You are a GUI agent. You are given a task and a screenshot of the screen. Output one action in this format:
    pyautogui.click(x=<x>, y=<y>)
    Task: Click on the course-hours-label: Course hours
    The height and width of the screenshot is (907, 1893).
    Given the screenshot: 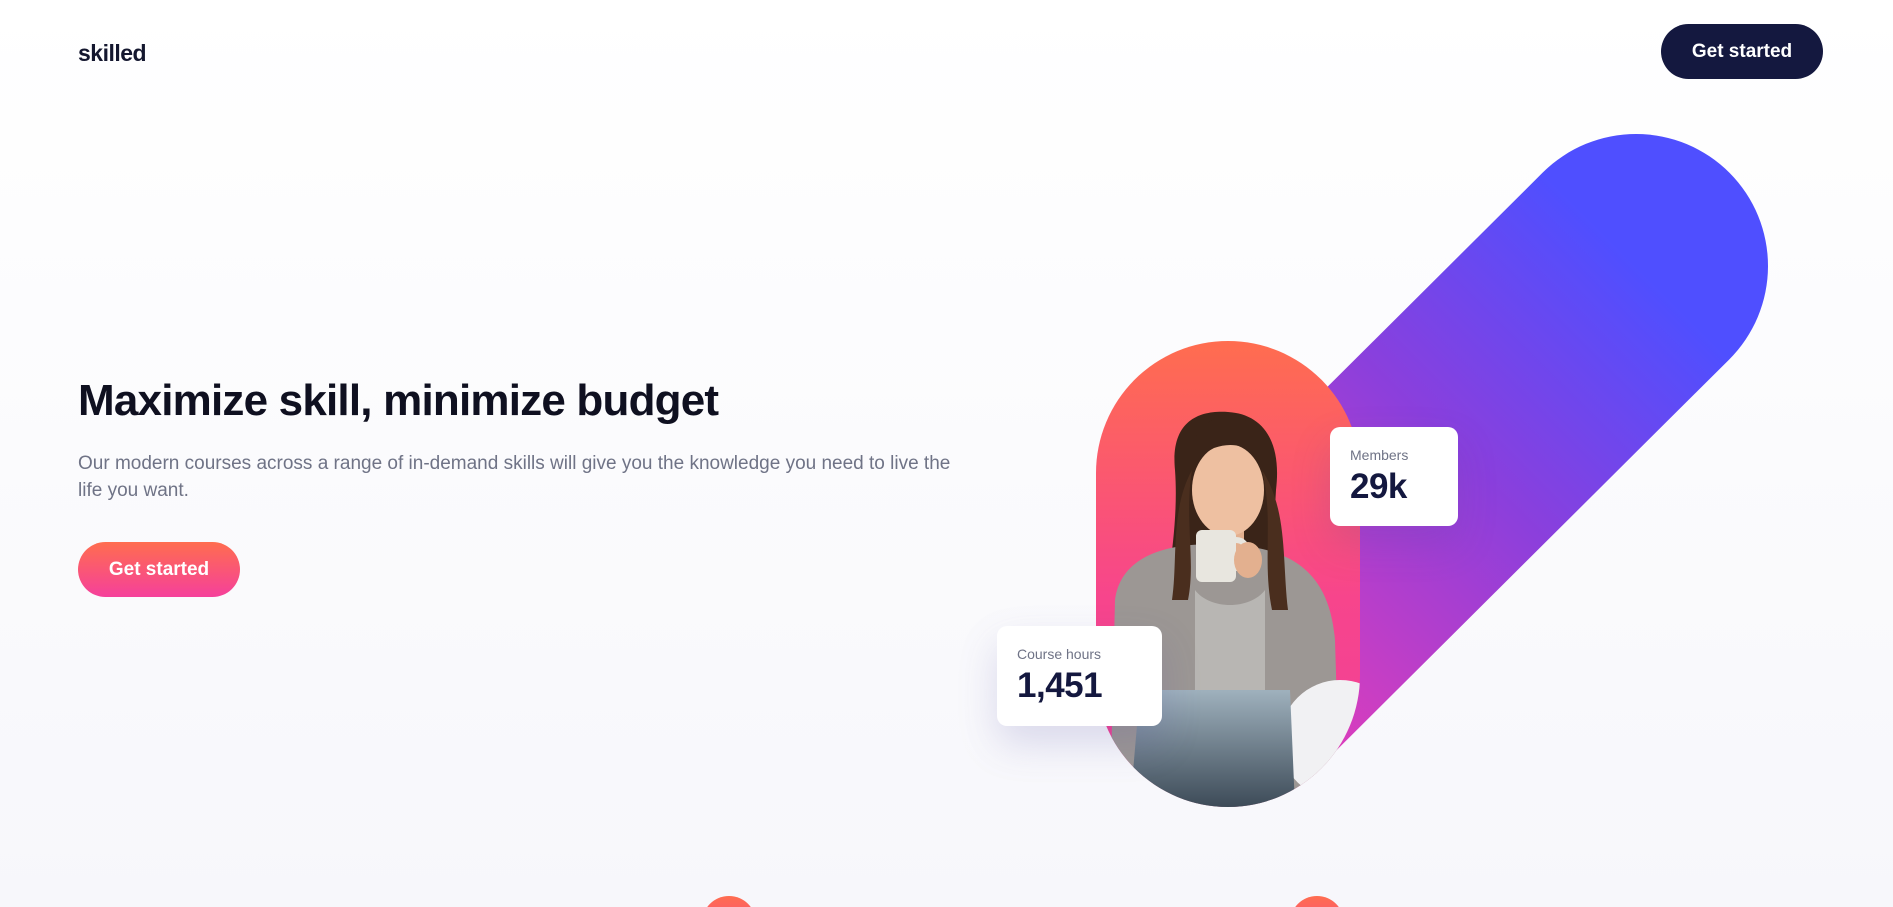 What is the action you would take?
    pyautogui.click(x=1059, y=654)
    